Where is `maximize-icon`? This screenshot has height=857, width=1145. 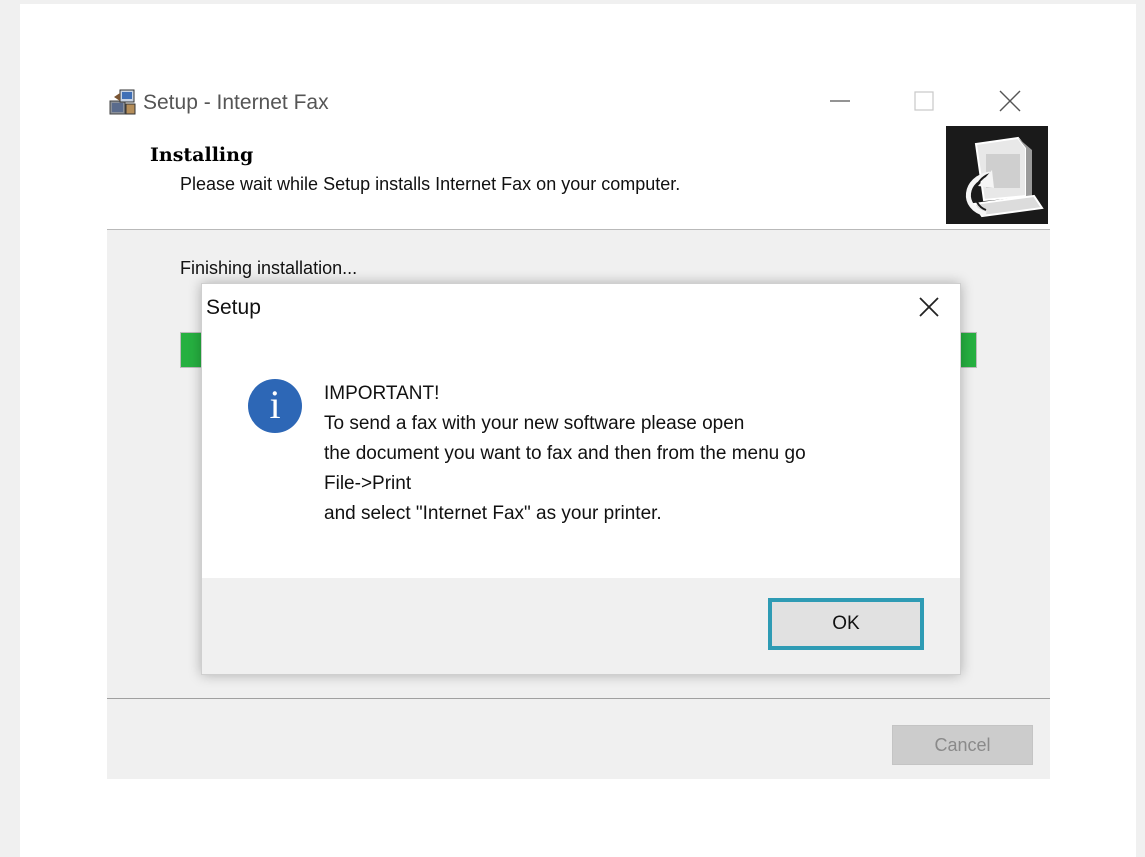
maximize-icon is located at coordinates (923, 101).